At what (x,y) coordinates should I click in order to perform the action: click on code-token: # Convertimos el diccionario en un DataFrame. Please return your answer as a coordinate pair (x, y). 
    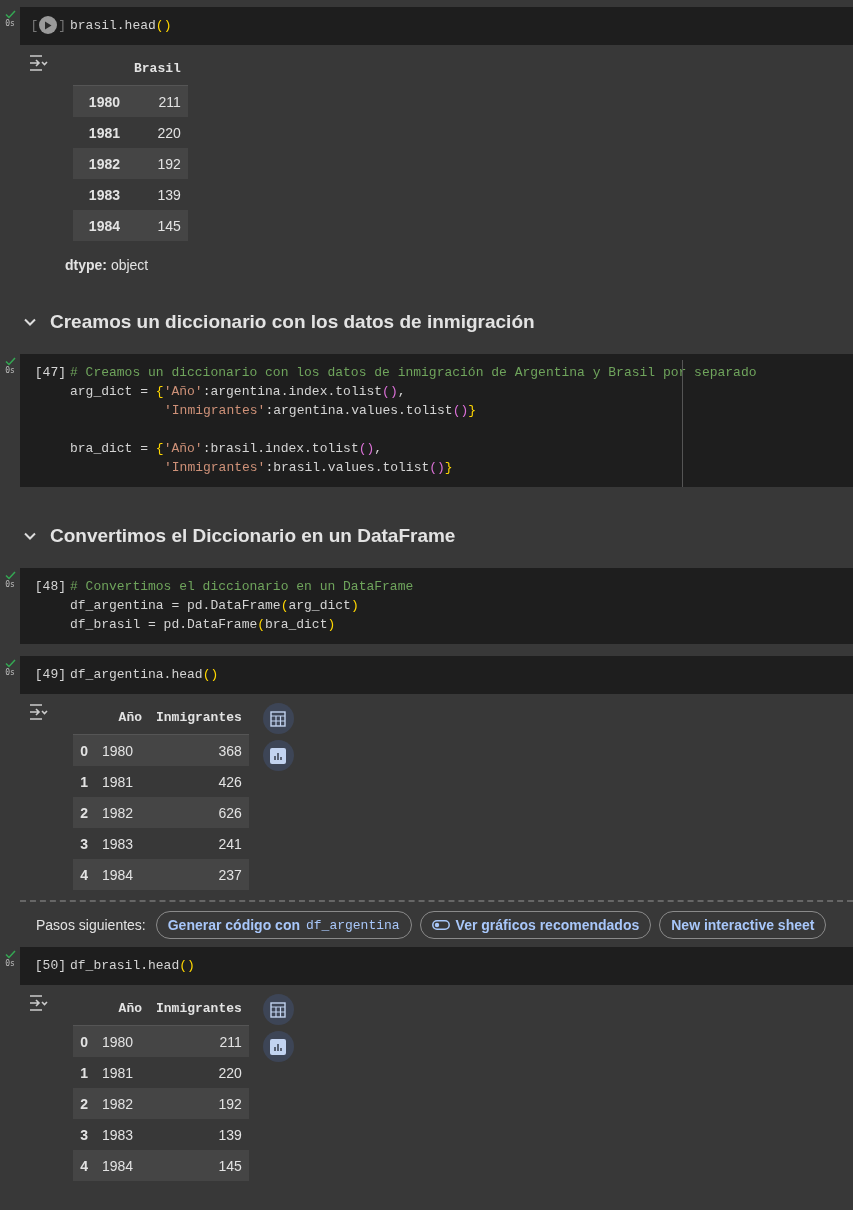
    Looking at the image, I should click on (242, 586).